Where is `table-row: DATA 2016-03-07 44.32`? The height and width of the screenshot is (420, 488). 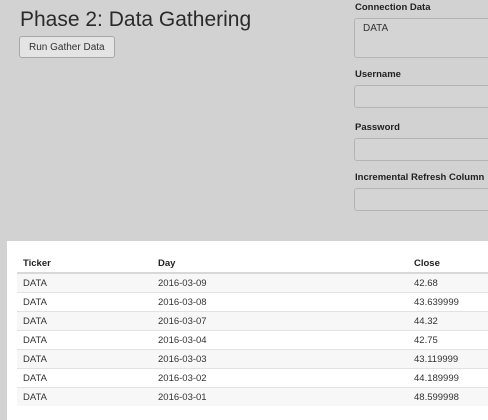
table-row: DATA 2016-03-07 44.32 is located at coordinates (252, 321).